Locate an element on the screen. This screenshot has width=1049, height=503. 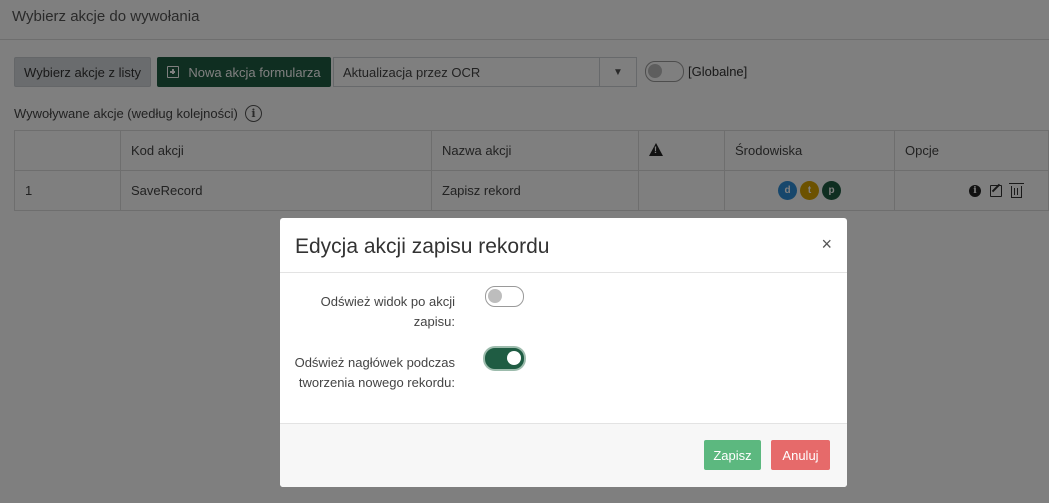
save-button: Zapisz is located at coordinates (732, 455).